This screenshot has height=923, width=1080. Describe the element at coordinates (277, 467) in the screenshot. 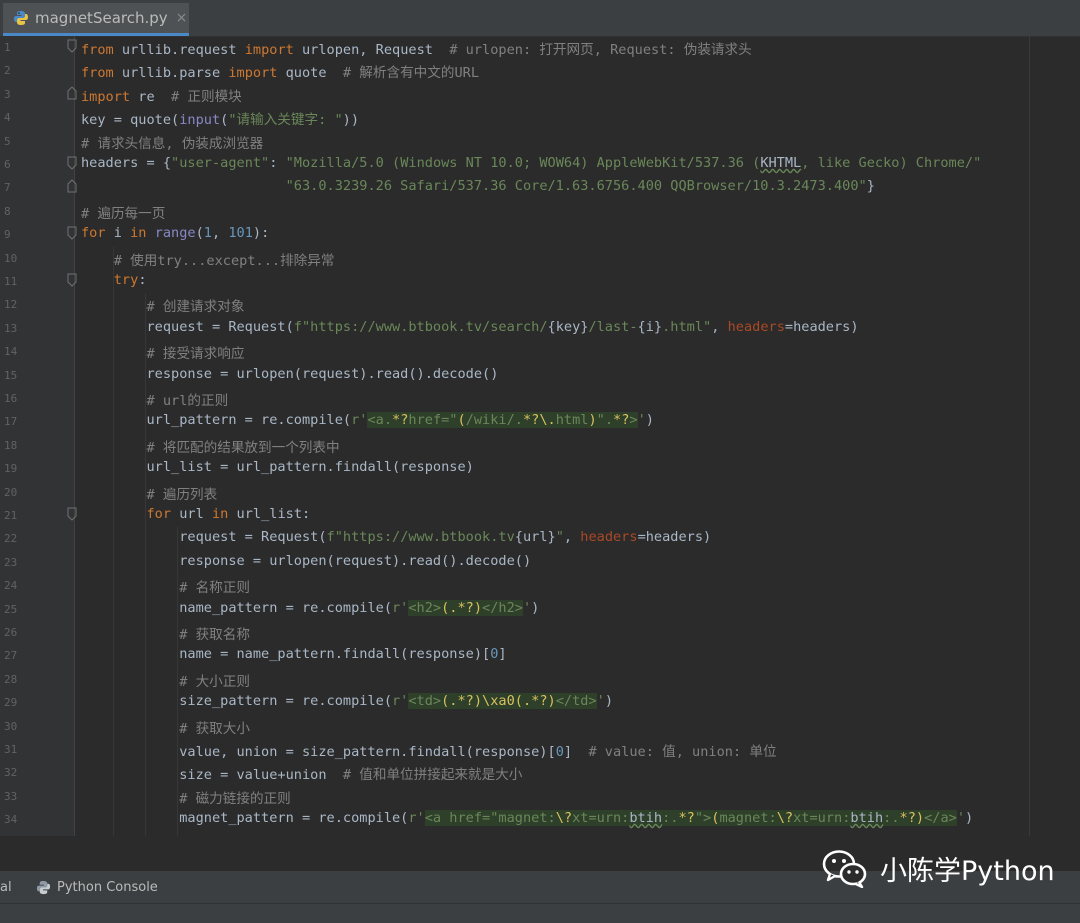

I see `code-text: url_list = url_pattern.findall(response)` at that location.